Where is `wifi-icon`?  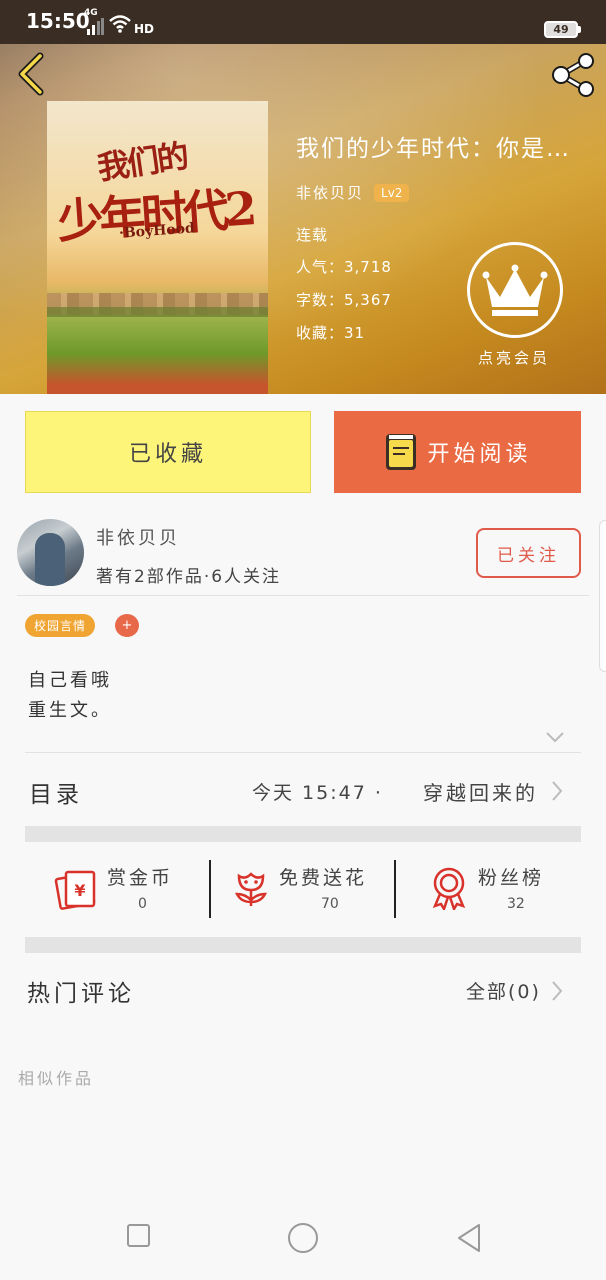 wifi-icon is located at coordinates (120, 24).